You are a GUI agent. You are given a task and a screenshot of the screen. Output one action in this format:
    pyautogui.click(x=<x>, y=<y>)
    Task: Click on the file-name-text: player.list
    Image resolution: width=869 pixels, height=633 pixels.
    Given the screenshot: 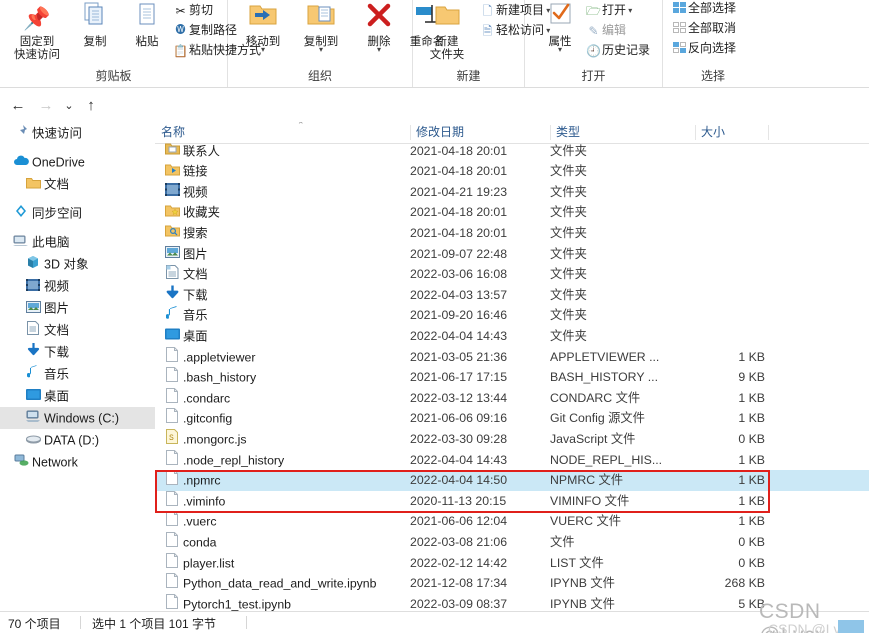 What is the action you would take?
    pyautogui.click(x=209, y=563)
    